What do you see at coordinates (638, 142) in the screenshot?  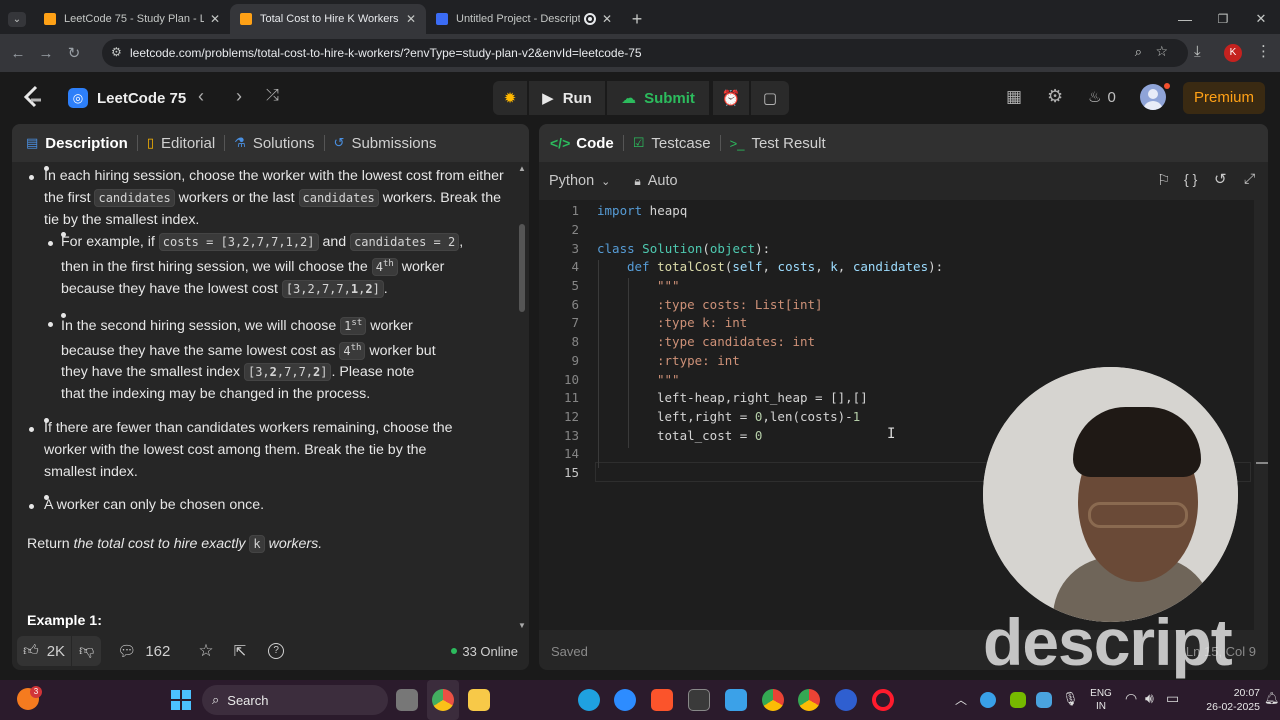 I see `checkbox-icon: ☑` at bounding box center [638, 142].